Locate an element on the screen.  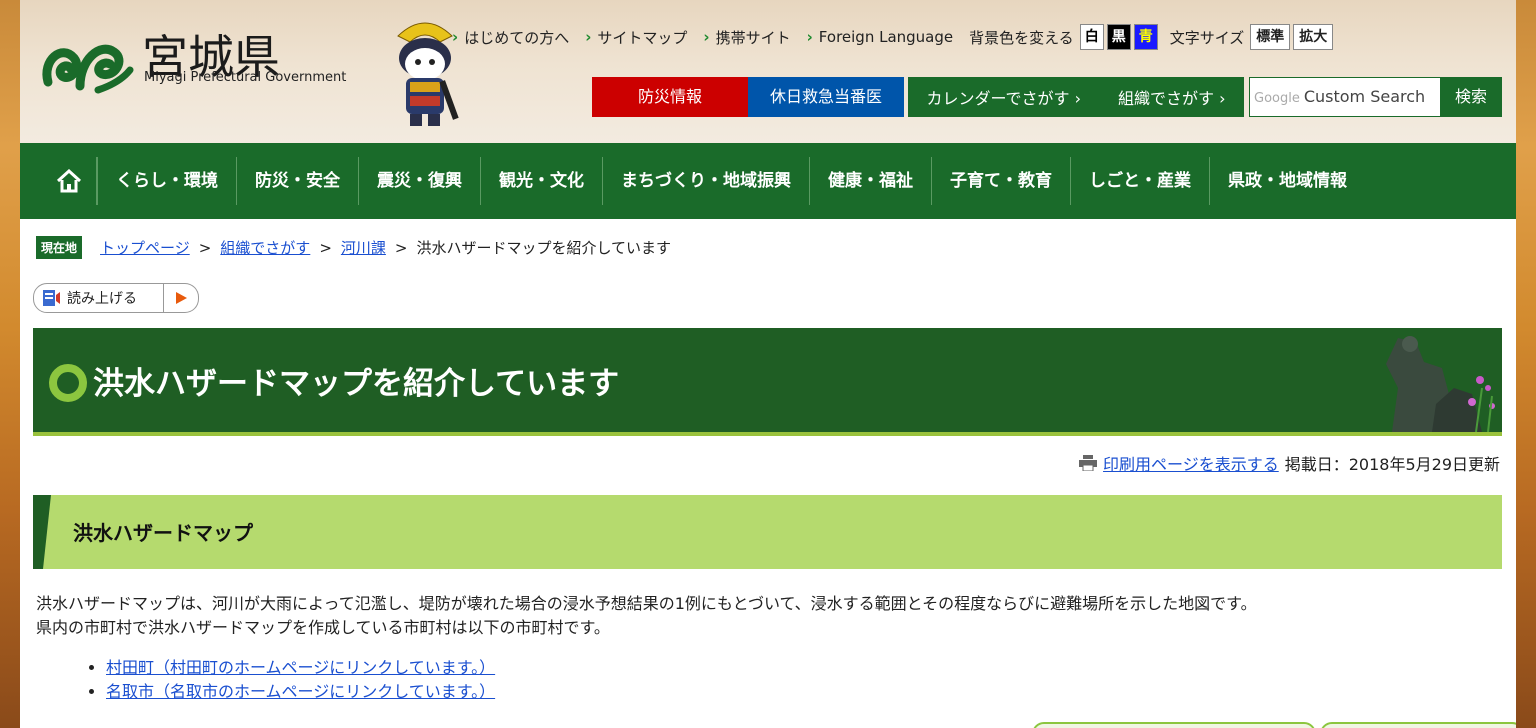
link-murata-town: 村田町（村田町のホームページにリンクしています。） is located at coordinates (300, 667).